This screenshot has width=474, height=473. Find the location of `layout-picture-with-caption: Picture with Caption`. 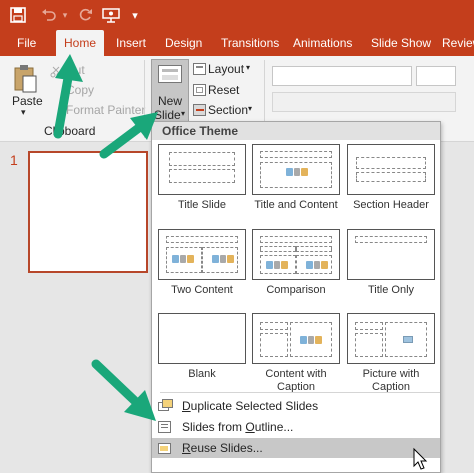

layout-picture-with-caption: Picture with Caption is located at coordinates (391, 353).